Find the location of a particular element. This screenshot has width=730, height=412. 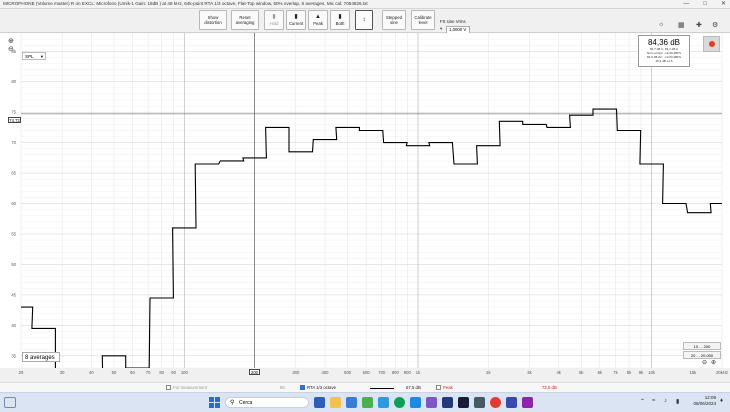

y-tick-label: 50 is located at coordinates (13, 264).